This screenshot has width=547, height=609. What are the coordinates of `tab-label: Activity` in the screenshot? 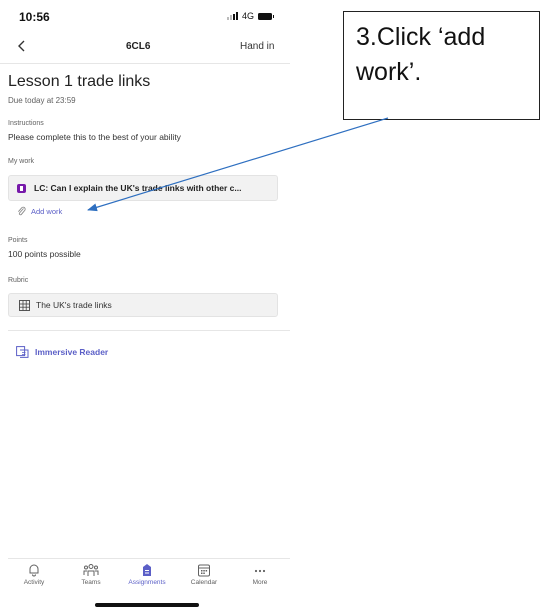 It's located at (34, 582).